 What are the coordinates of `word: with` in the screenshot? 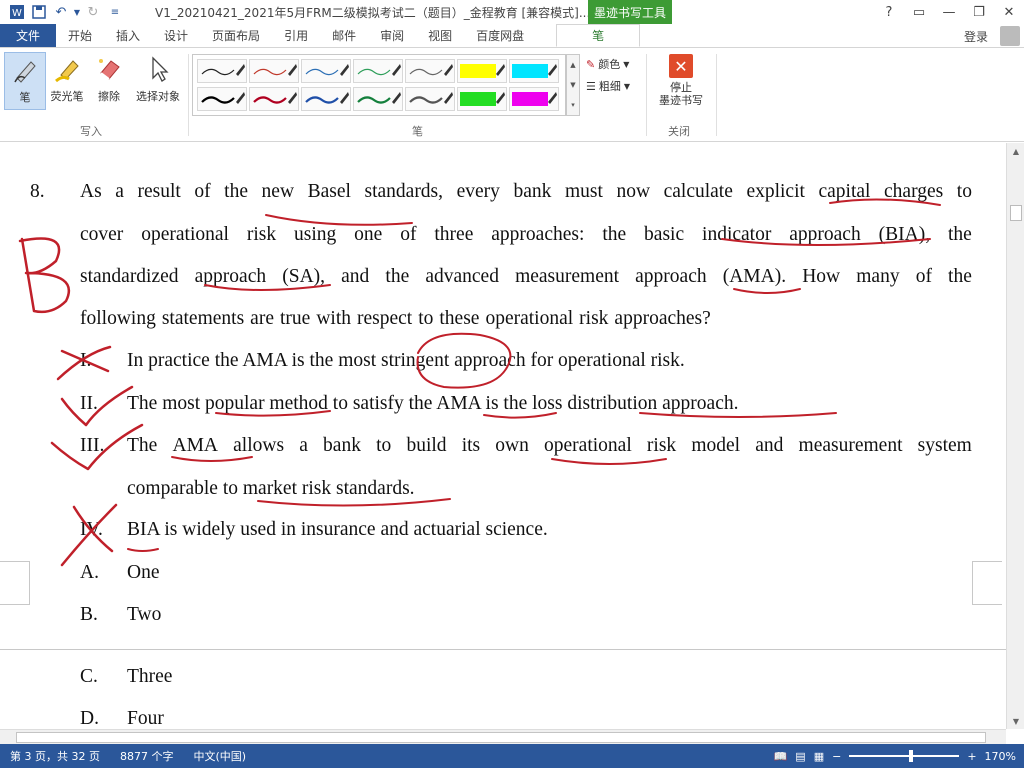 It's located at (333, 318).